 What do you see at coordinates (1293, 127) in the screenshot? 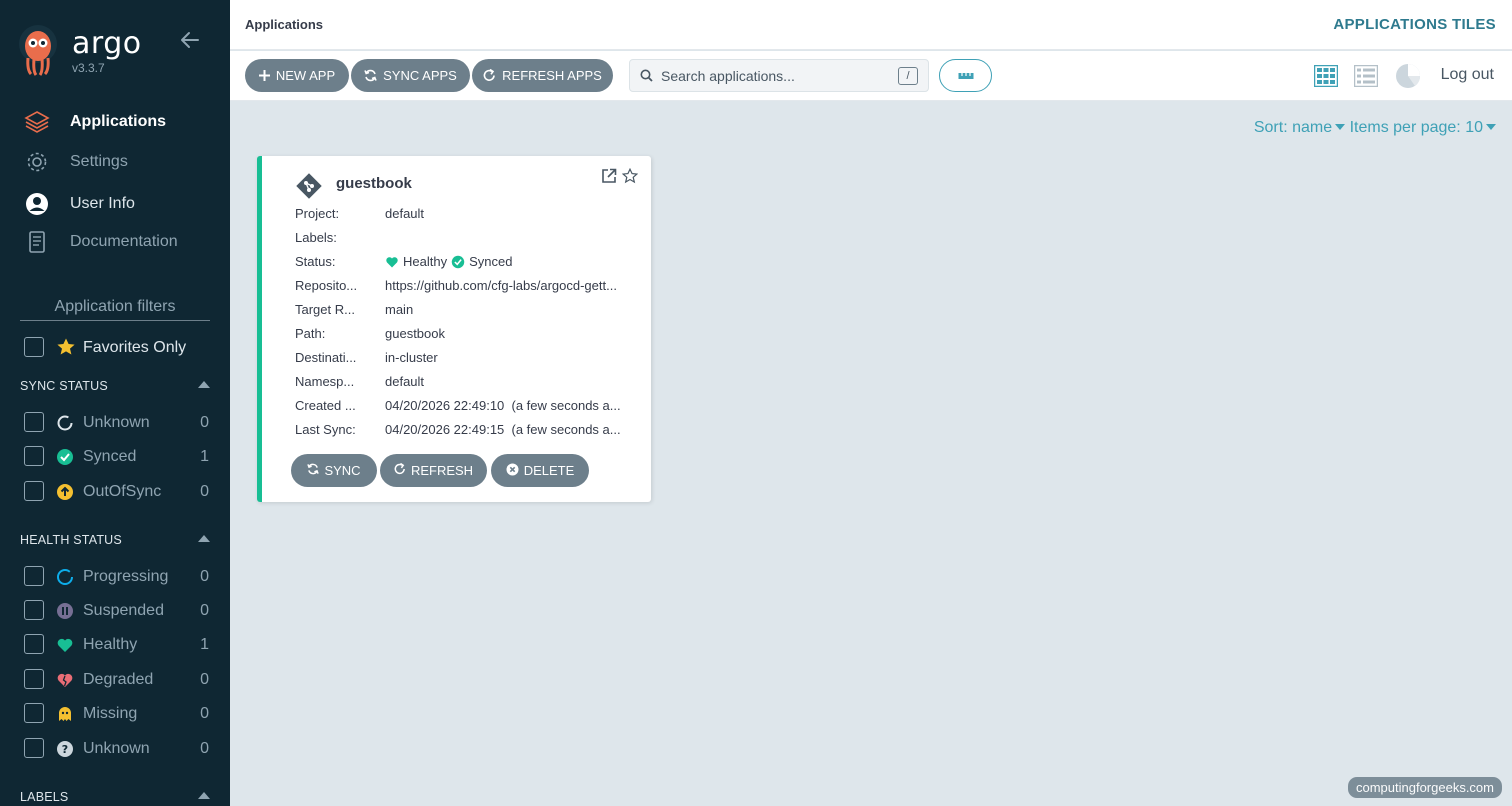
I see `sort-label: Sort: name` at bounding box center [1293, 127].